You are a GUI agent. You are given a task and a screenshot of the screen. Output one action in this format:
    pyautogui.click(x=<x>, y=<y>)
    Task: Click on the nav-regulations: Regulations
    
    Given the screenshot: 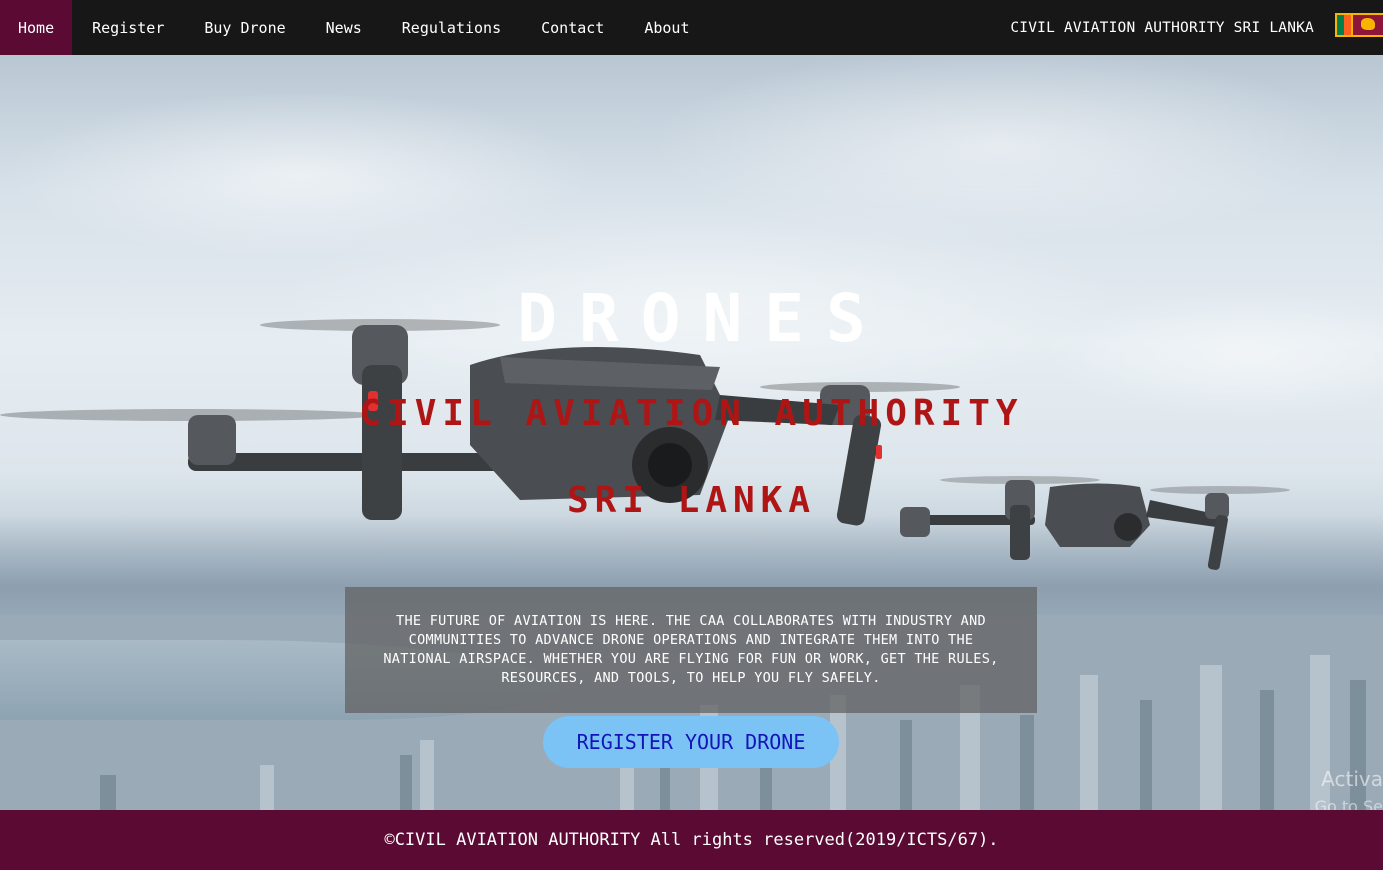 What is the action you would take?
    pyautogui.click(x=451, y=27)
    